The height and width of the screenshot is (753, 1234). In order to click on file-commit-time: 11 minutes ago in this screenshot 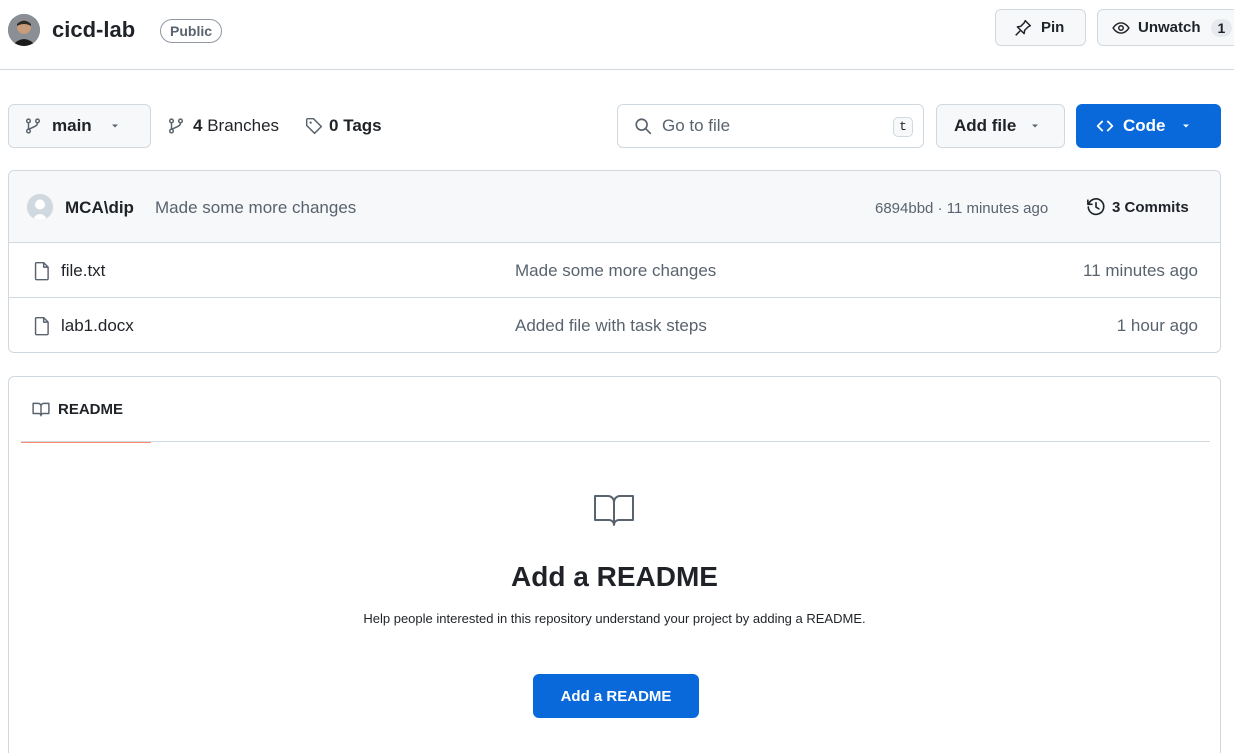, I will do `click(1140, 270)`.